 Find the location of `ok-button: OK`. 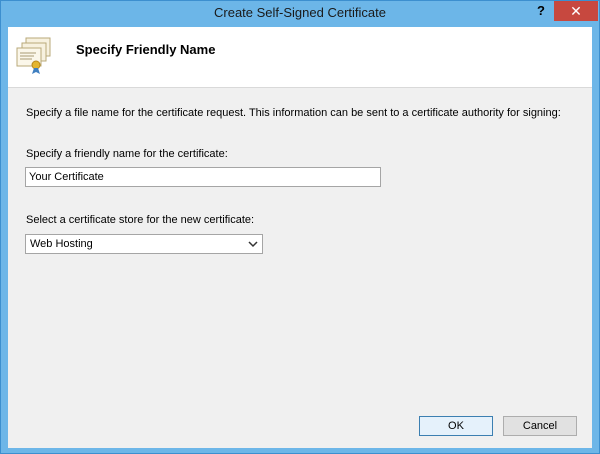

ok-button: OK is located at coordinates (456, 426).